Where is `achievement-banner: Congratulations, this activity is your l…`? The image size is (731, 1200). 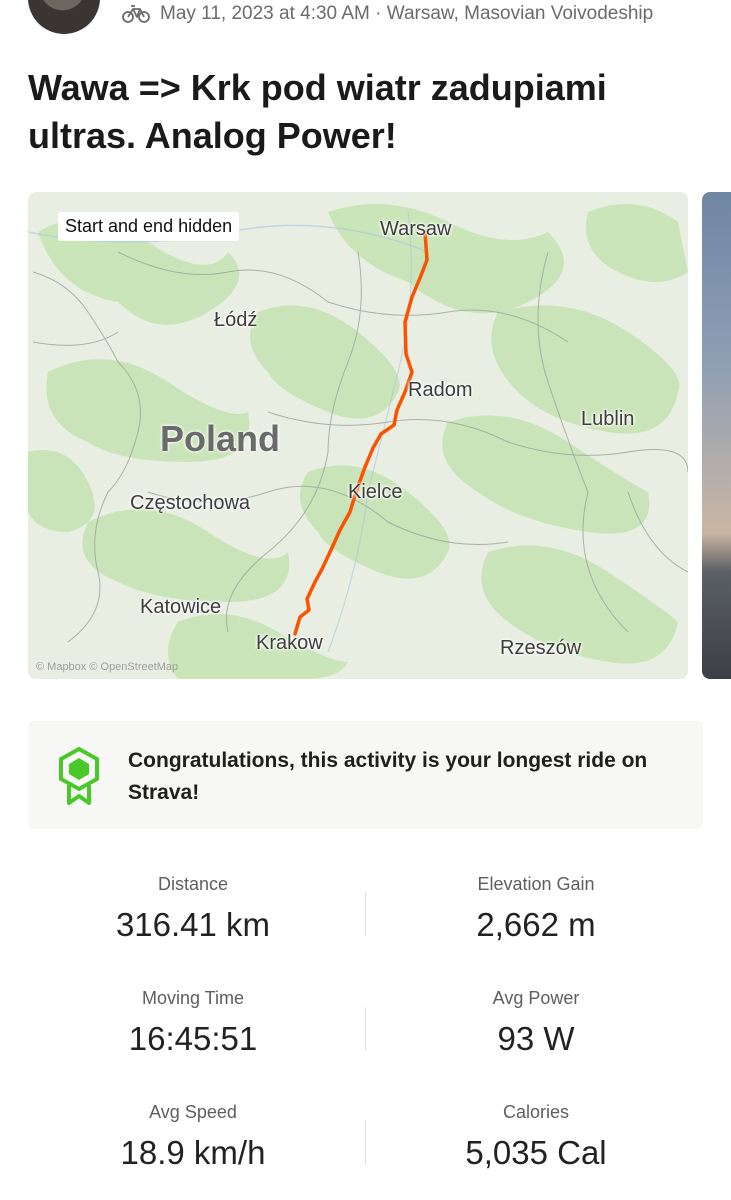 achievement-banner: Congratulations, this activity is your l… is located at coordinates (365, 775).